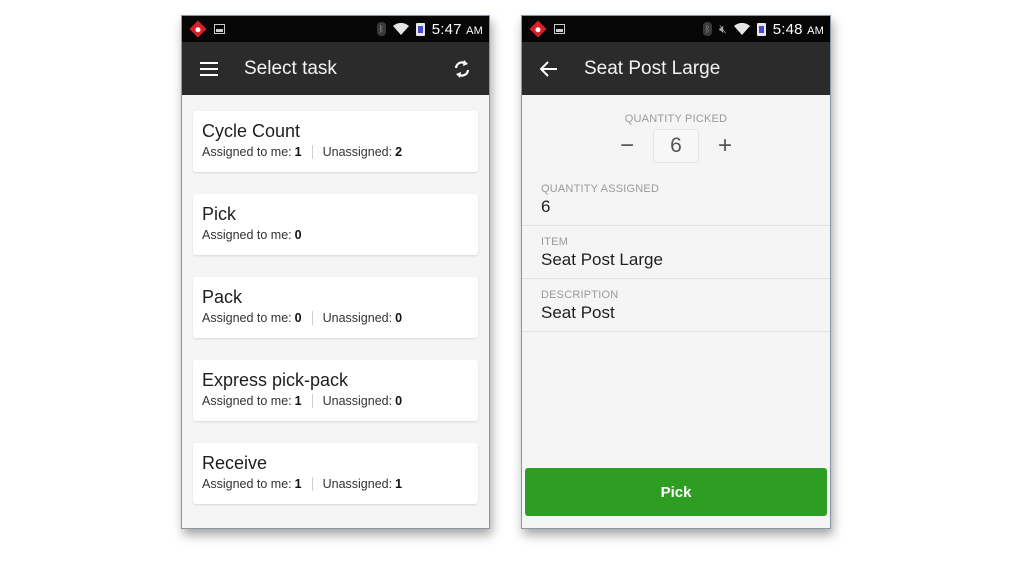 The height and width of the screenshot is (576, 1024). What do you see at coordinates (335, 473) in the screenshot?
I see `task-card-receive: Receive Assigned to me: 1 Unassigned: 1` at bounding box center [335, 473].